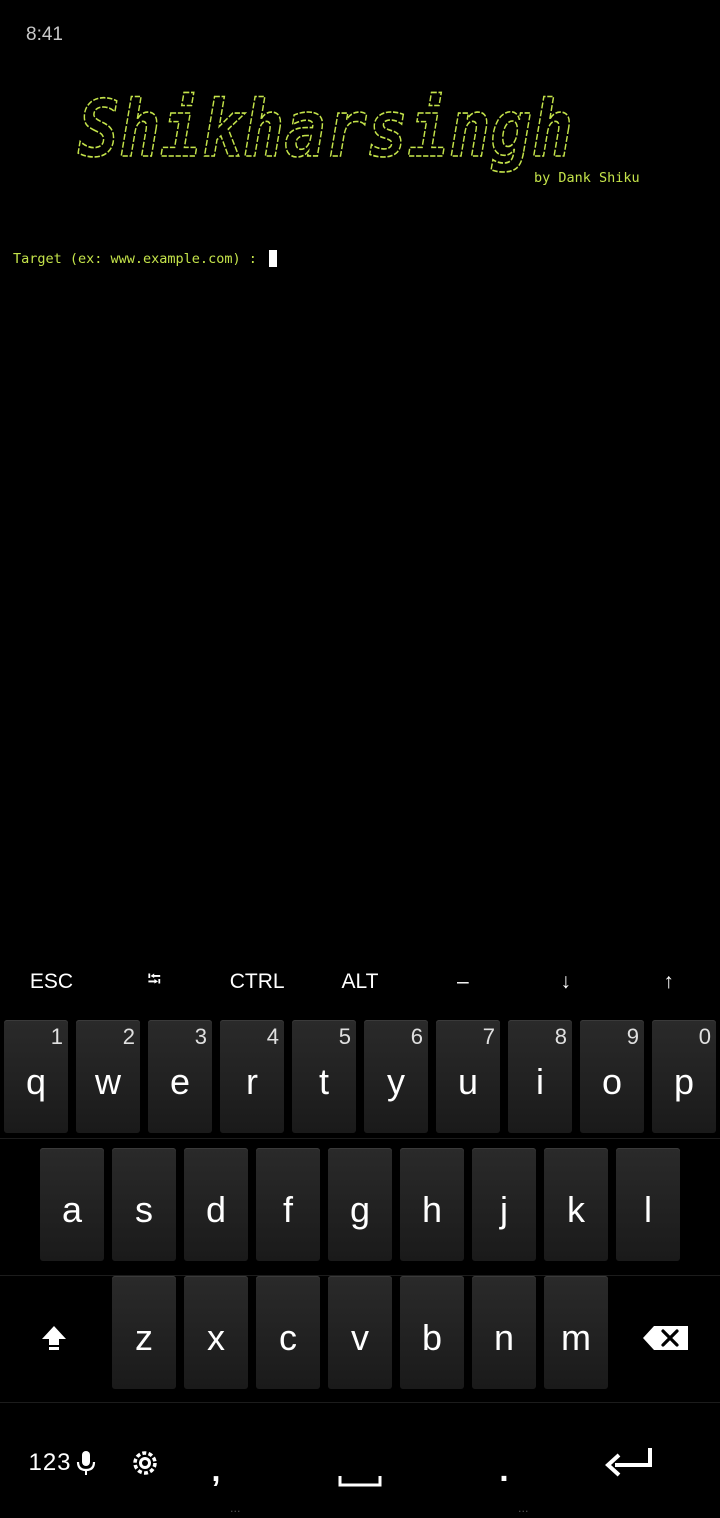 The height and width of the screenshot is (1518, 720). Describe the element at coordinates (85, 1463) in the screenshot. I see `mic-icon` at that location.